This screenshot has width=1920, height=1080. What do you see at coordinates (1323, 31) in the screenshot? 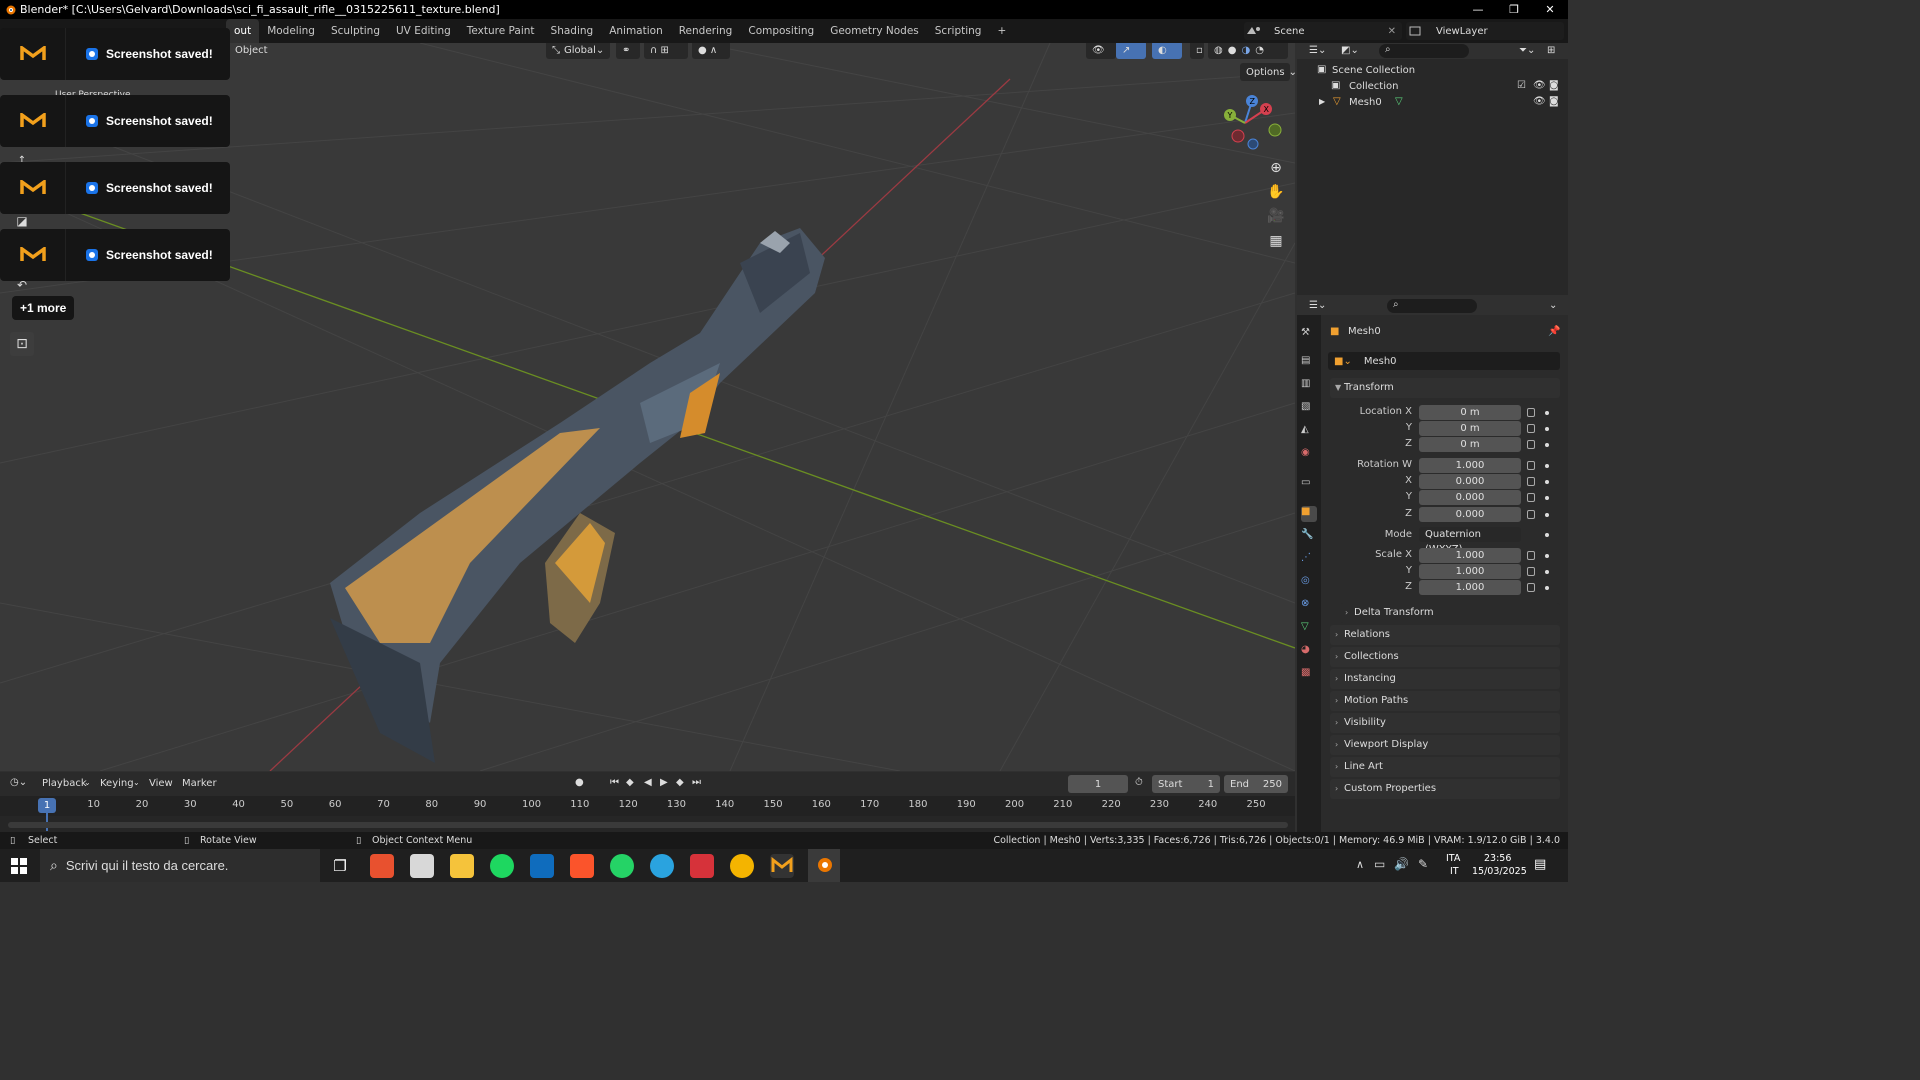
I see `scene-selector: Scene ✕` at bounding box center [1323, 31].